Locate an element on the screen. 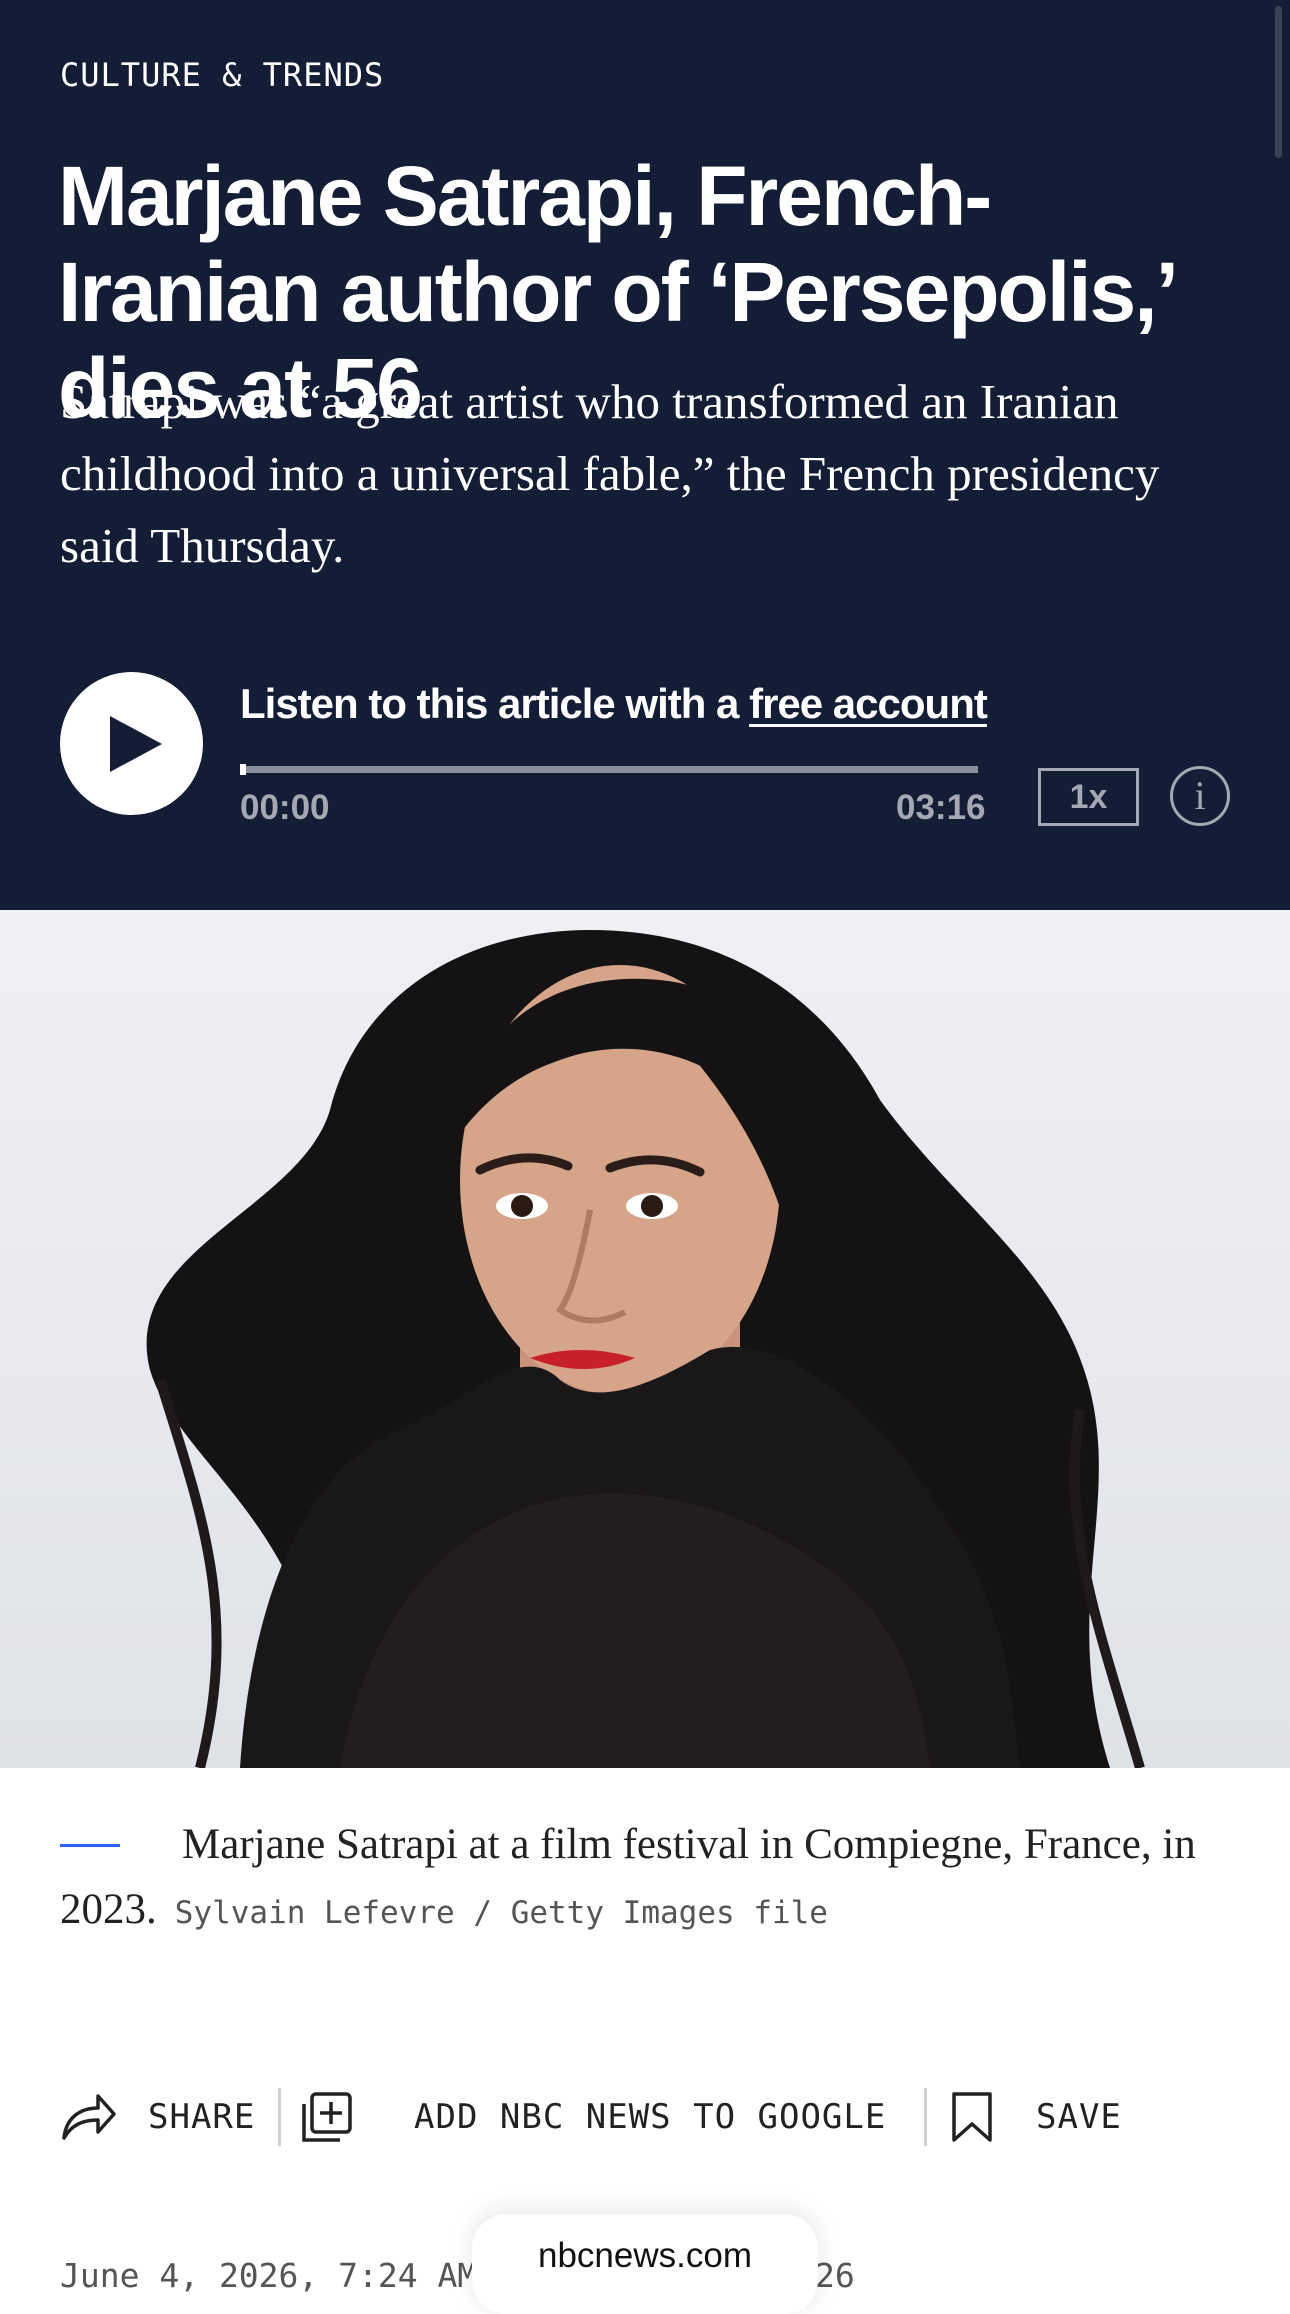 The width and height of the screenshot is (1290, 2314). caption-rule is located at coordinates (90, 1845).